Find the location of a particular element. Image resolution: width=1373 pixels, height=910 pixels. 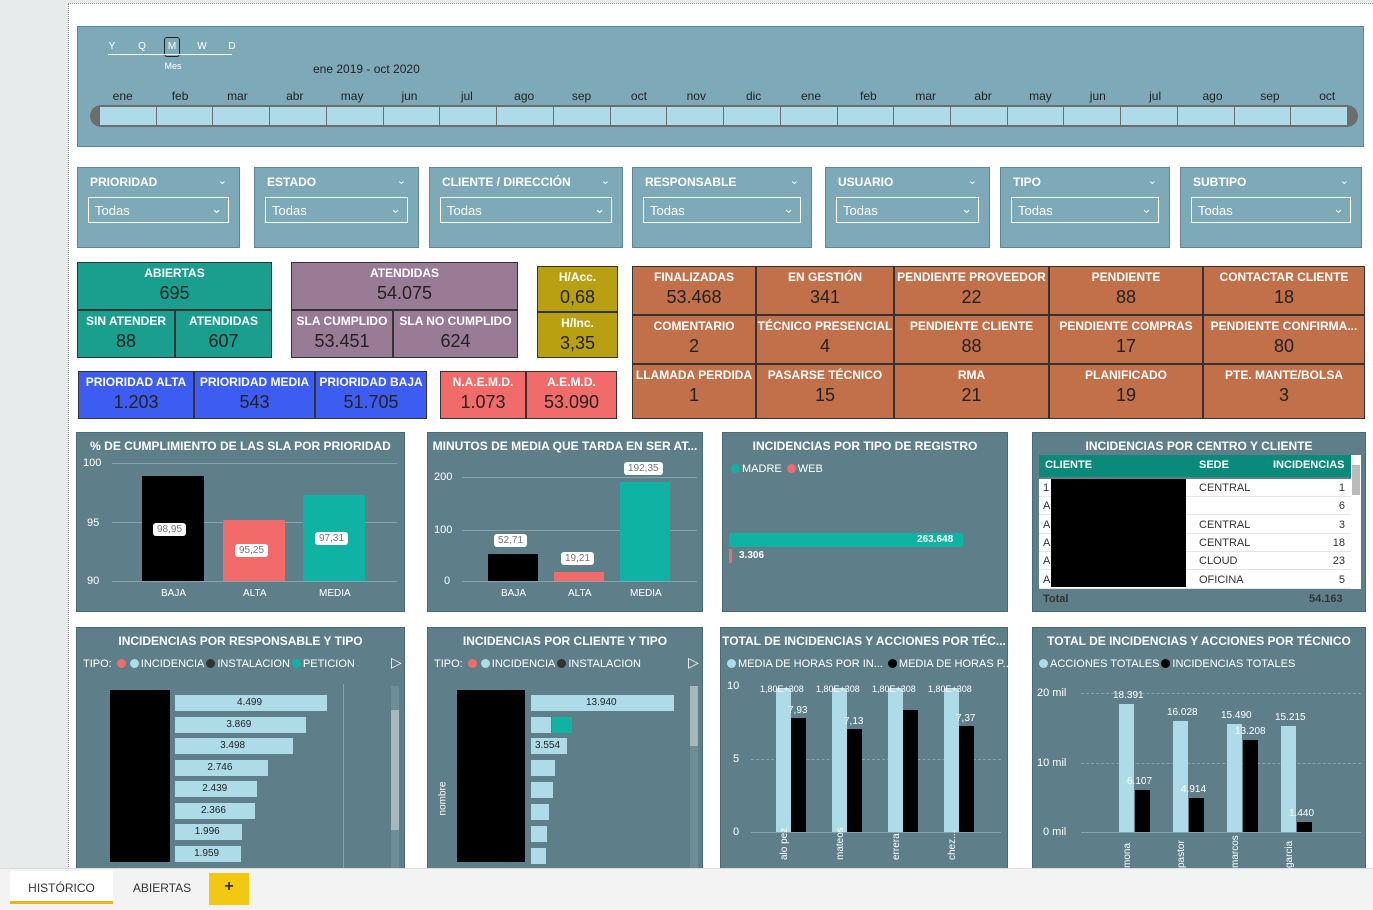

bar-baja is located at coordinates (513, 567).